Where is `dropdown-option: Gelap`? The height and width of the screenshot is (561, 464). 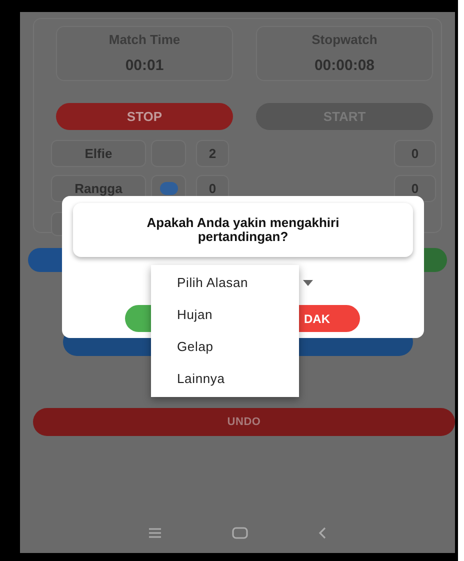
dropdown-option: Gelap is located at coordinates (225, 347).